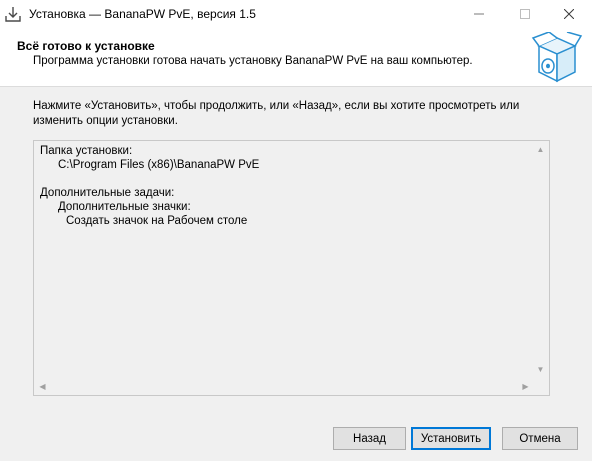  I want to click on memo-gap, so click(149, 179).